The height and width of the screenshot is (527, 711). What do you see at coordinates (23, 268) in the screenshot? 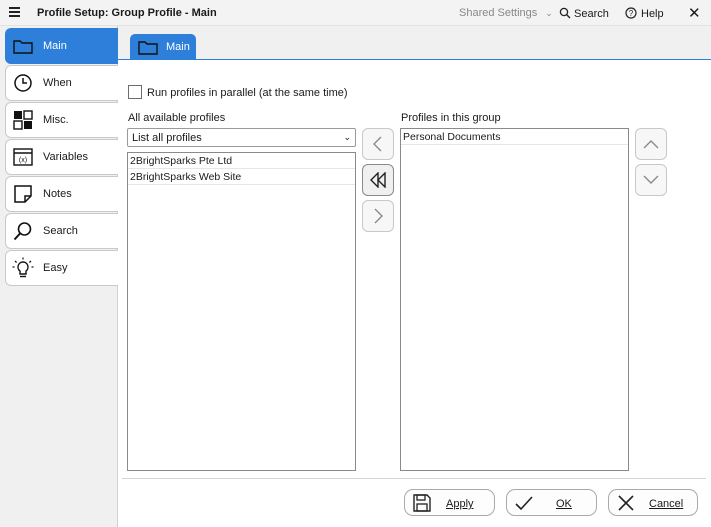
I see `lightbulb-icon` at bounding box center [23, 268].